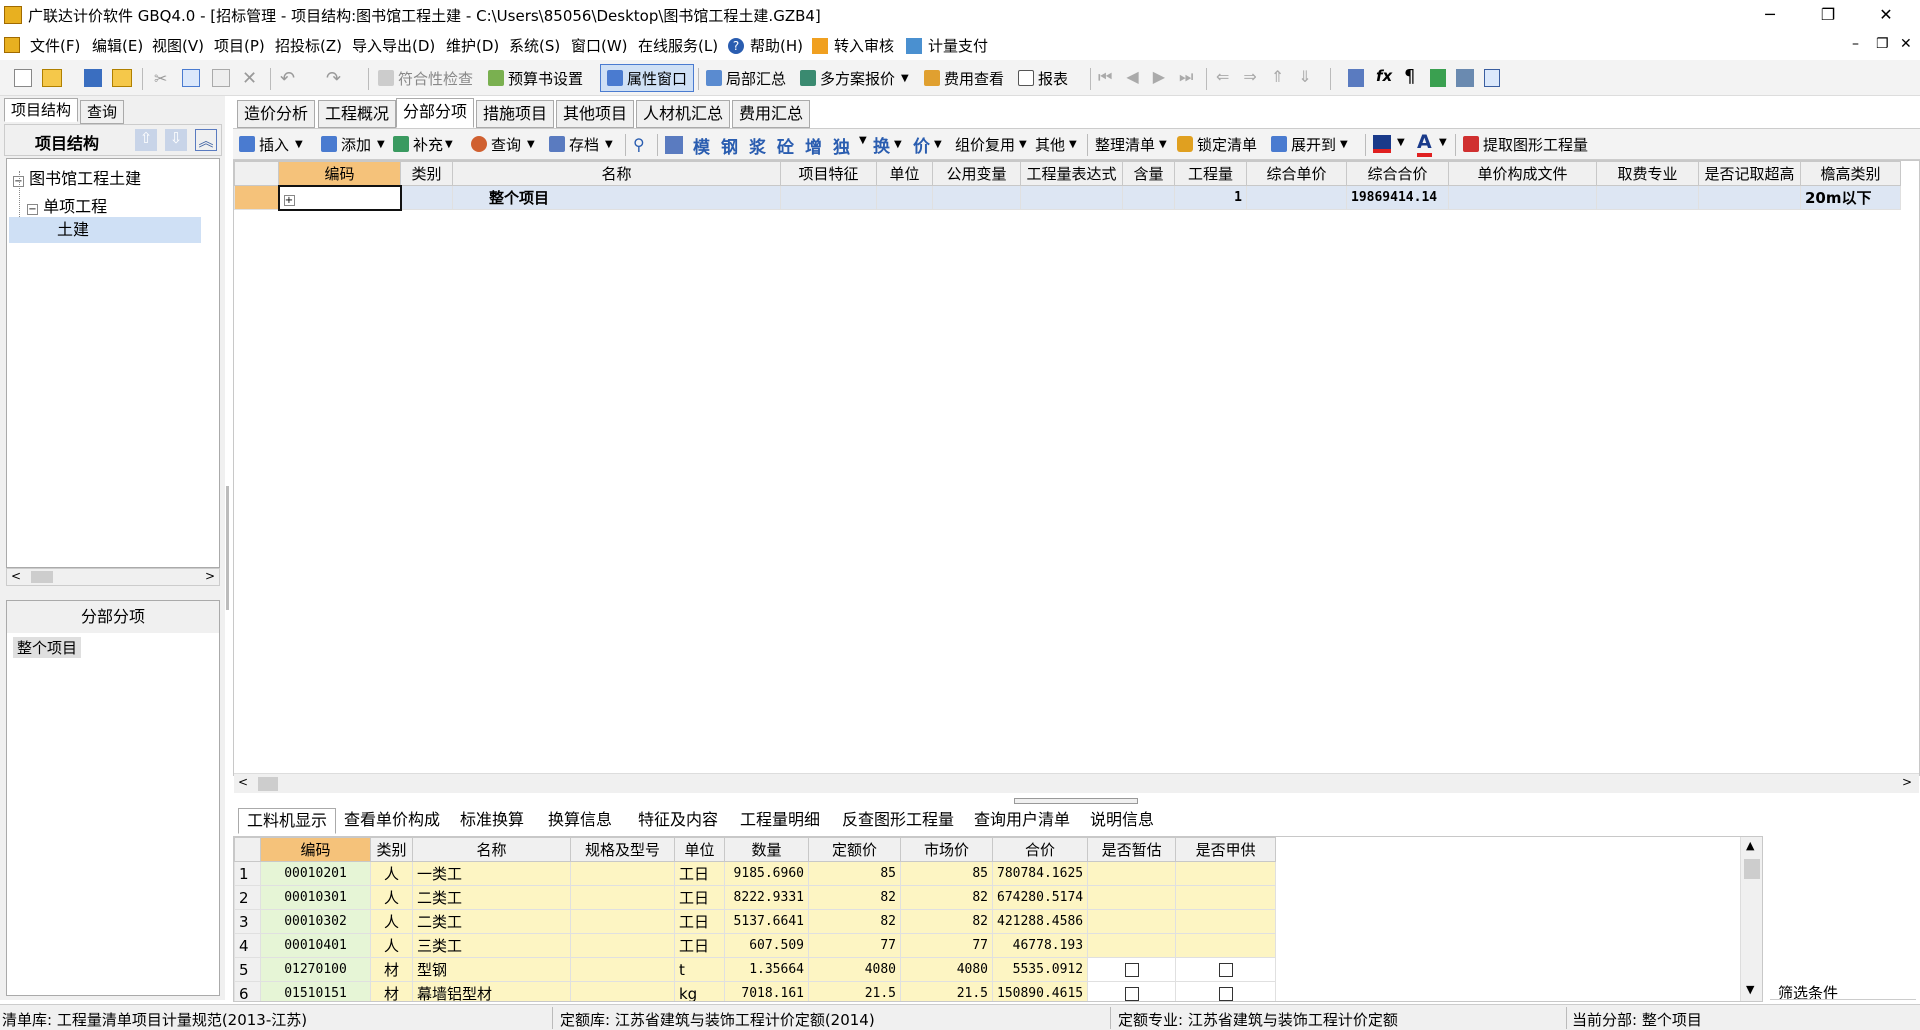  I want to click on rebar-icon: 钢, so click(729, 145).